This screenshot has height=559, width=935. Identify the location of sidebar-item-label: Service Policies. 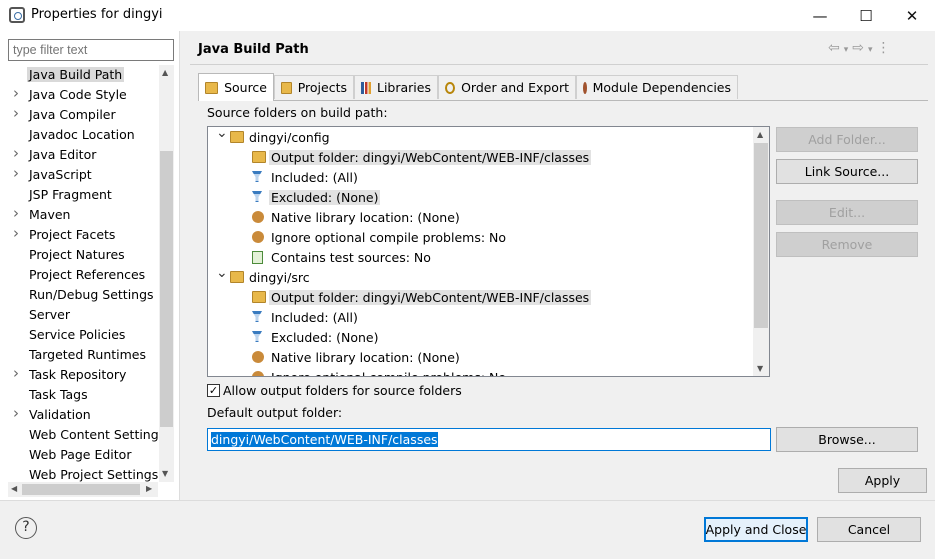
(77, 334).